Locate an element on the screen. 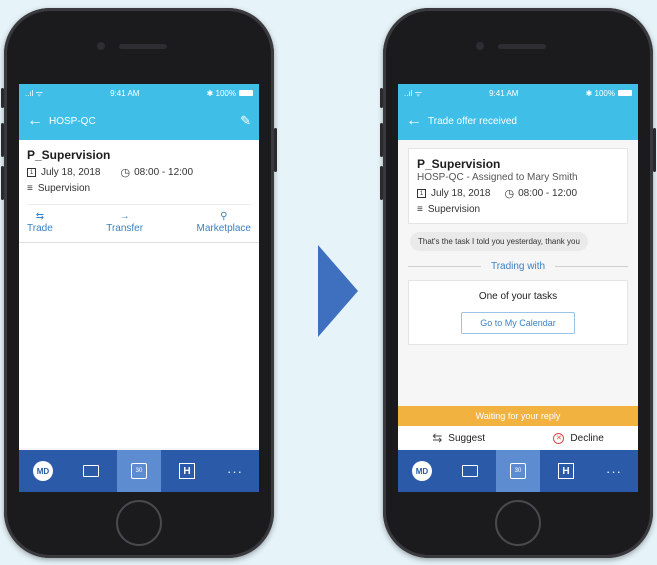 The height and width of the screenshot is (565, 657). trading-with-divider: Trading with is located at coordinates (518, 266).